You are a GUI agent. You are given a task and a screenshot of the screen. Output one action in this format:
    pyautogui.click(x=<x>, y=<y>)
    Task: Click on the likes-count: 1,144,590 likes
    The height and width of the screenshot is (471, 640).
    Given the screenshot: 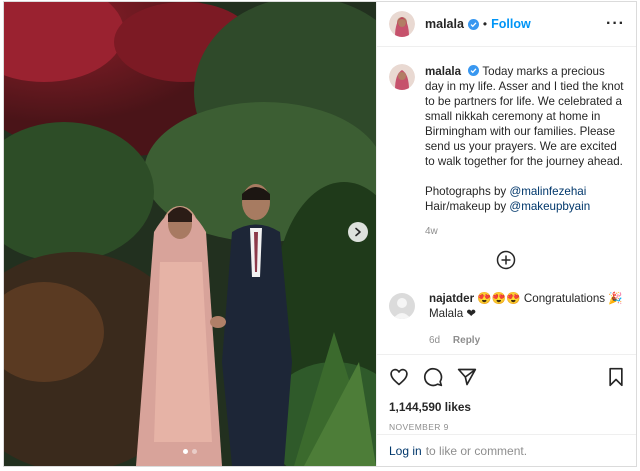 What is the action you would take?
    pyautogui.click(x=507, y=407)
    